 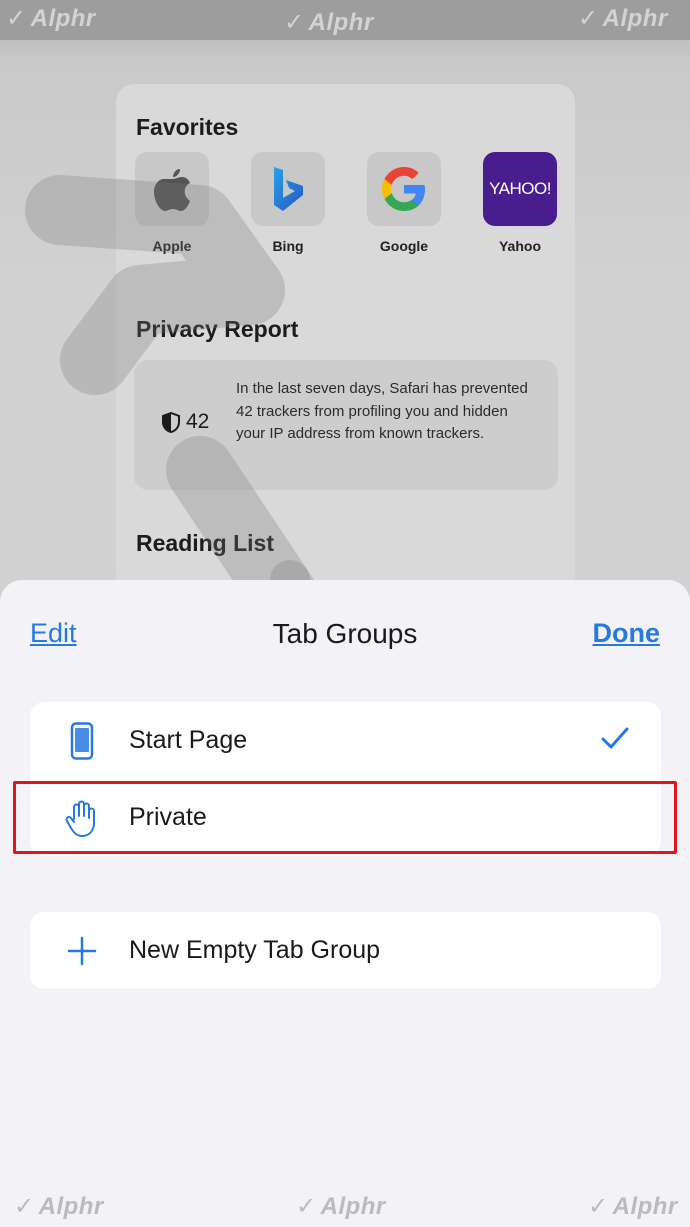 I want to click on checkmark-icon, so click(x=615, y=740).